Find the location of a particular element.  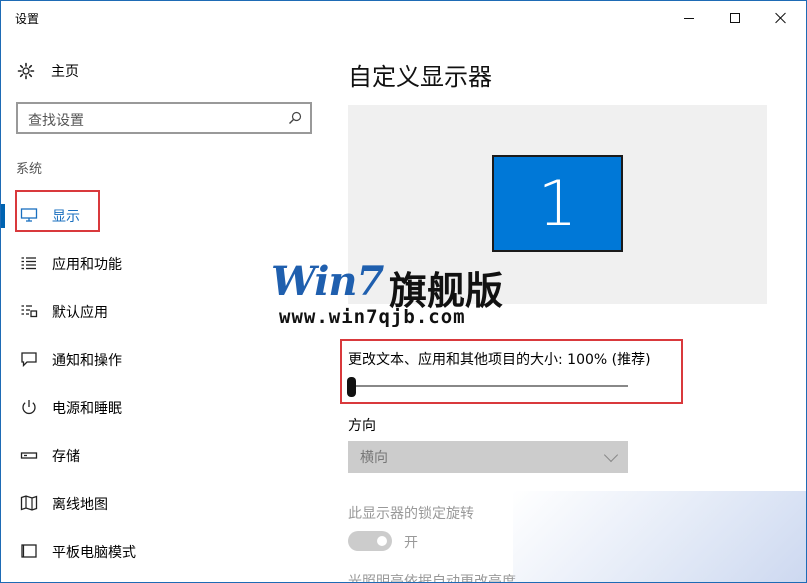

window-title: 设置 is located at coordinates (27, 19).